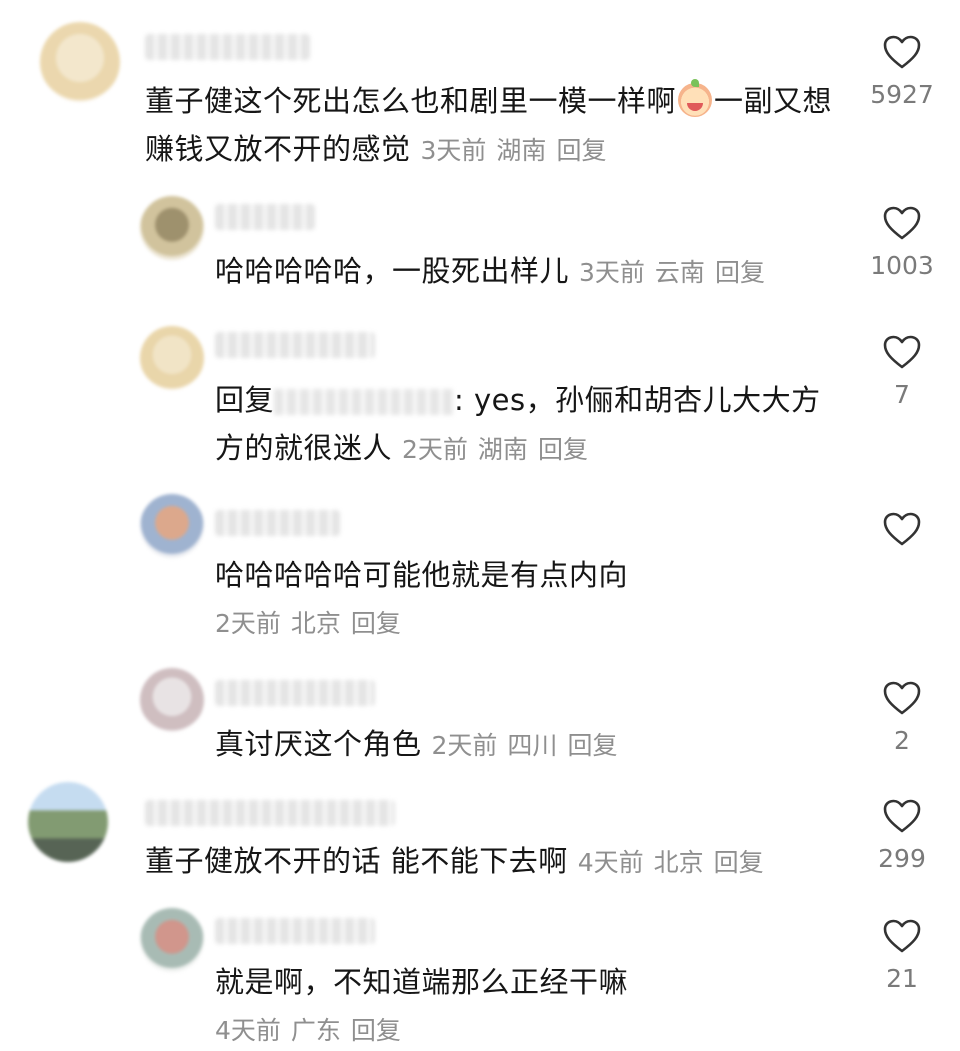 This screenshot has height=1051, width=960. I want to click on like-count: 1003, so click(902, 265).